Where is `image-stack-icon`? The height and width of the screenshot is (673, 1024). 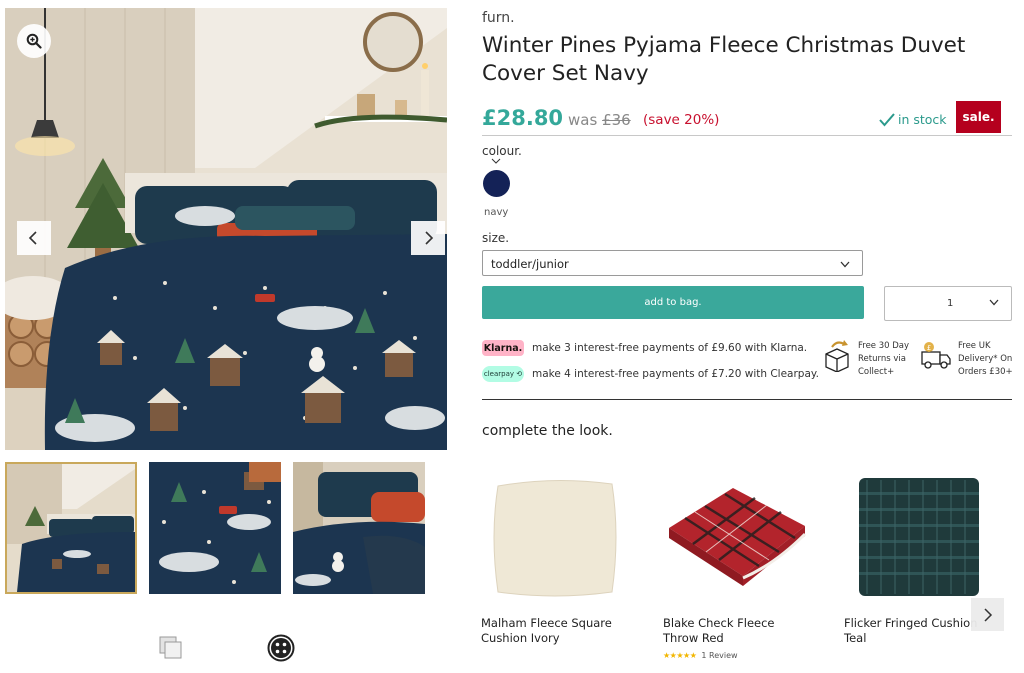
image-stack-icon is located at coordinates (170, 647).